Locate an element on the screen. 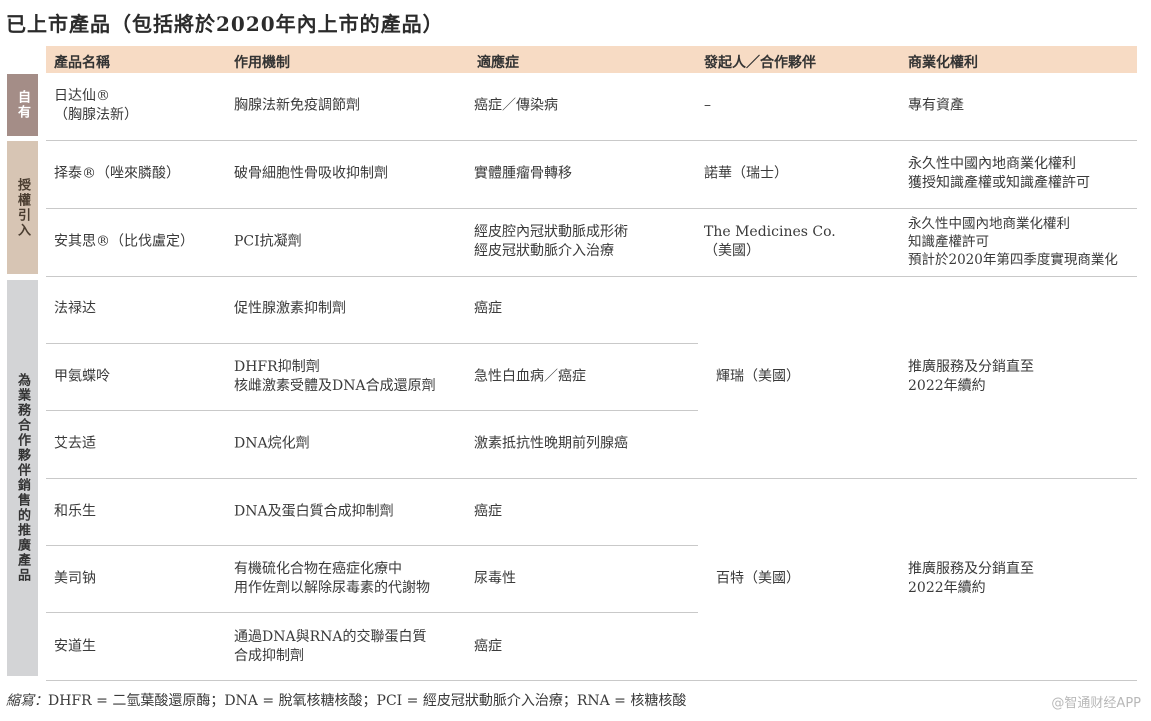 The image size is (1151, 721). header-partner: 發起人／合作夥伴 is located at coordinates (760, 63).